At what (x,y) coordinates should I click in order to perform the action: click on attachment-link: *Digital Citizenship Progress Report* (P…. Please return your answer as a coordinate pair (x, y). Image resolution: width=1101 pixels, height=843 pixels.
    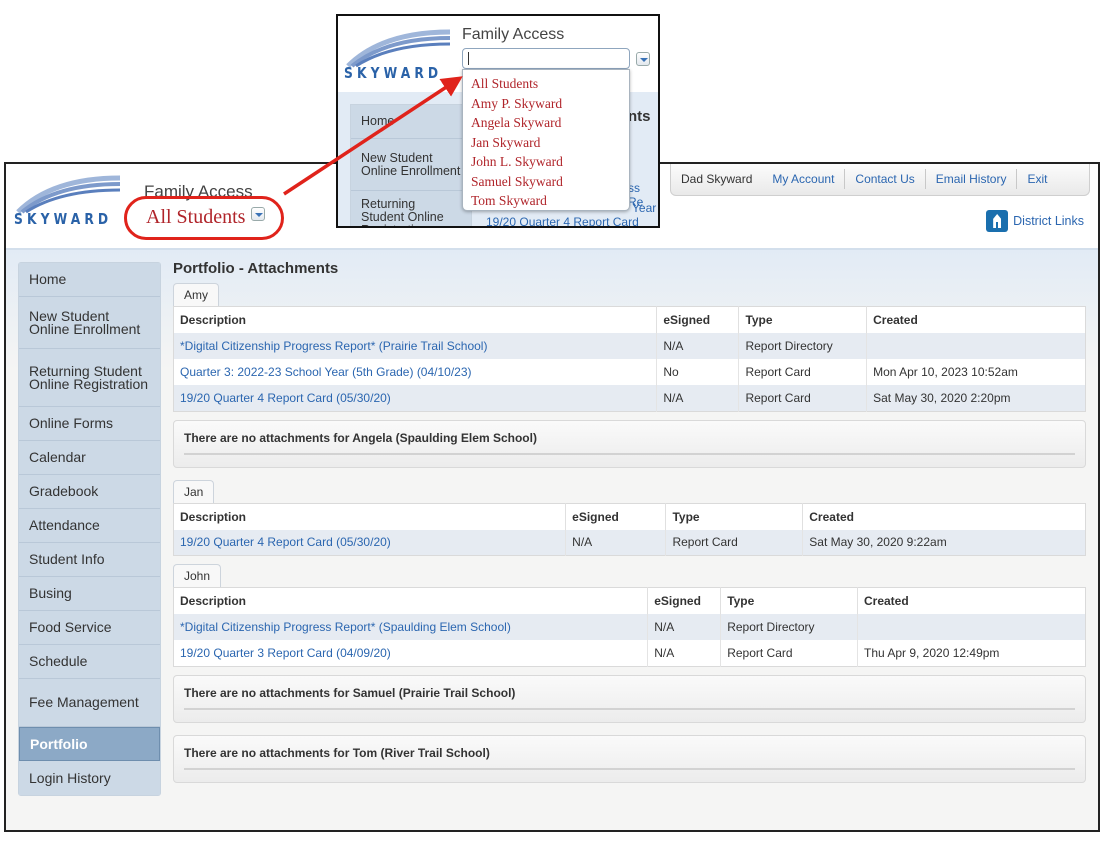
    Looking at the image, I should click on (415, 346).